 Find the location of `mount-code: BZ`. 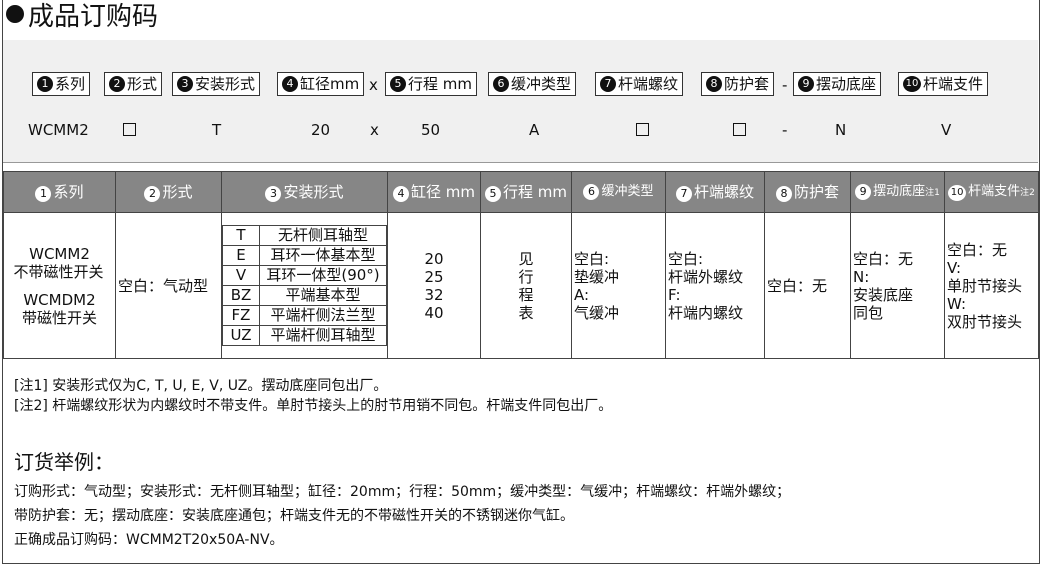

mount-code: BZ is located at coordinates (241, 295).